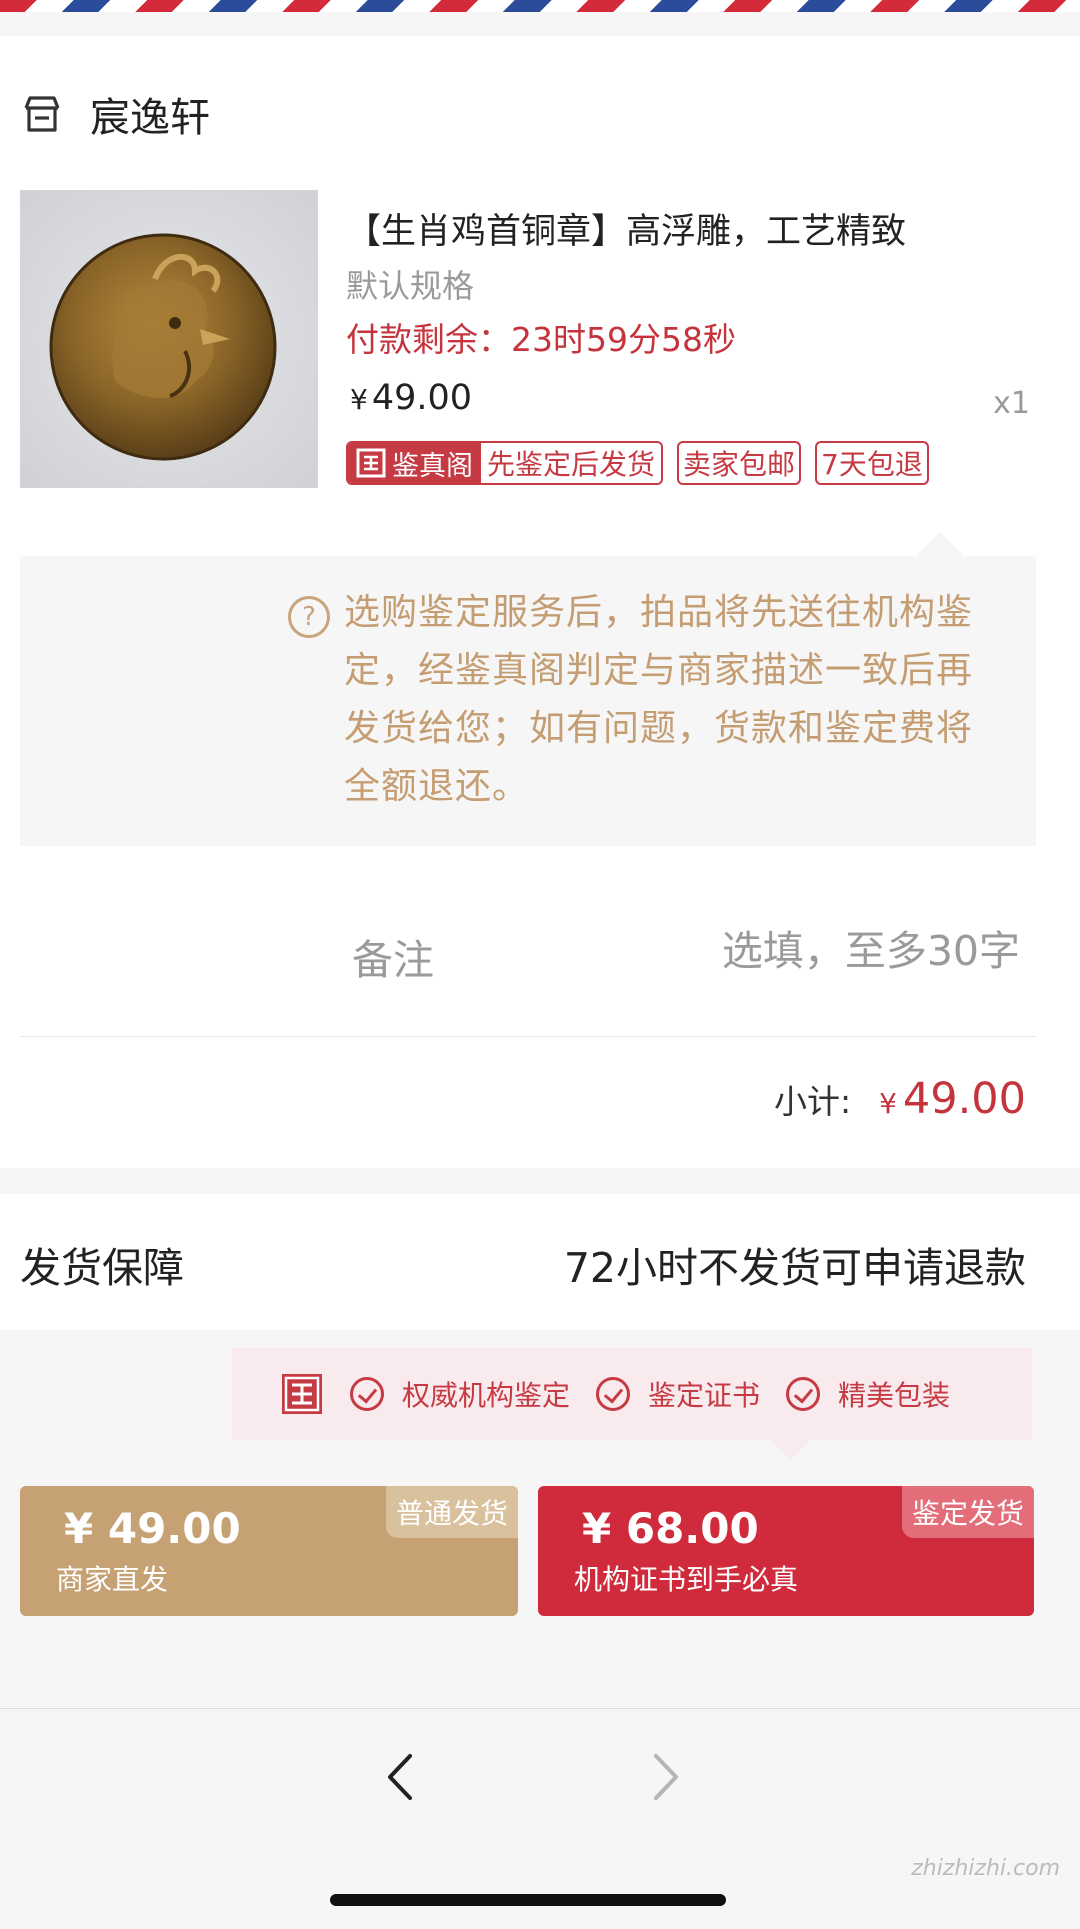 Image resolution: width=1080 pixels, height=1929 pixels. I want to click on remark-label: 备注, so click(393, 960).